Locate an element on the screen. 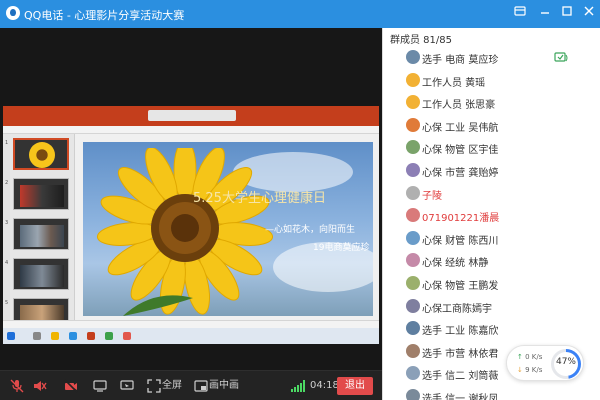  member-name: 子陵 is located at coordinates (432, 196).